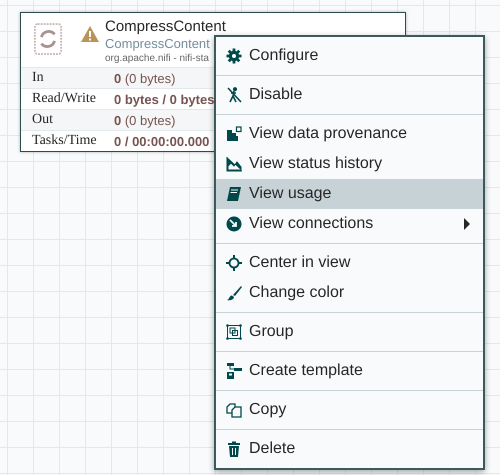 This screenshot has width=500, height=475. I want to click on stat-label: In, so click(38, 78).